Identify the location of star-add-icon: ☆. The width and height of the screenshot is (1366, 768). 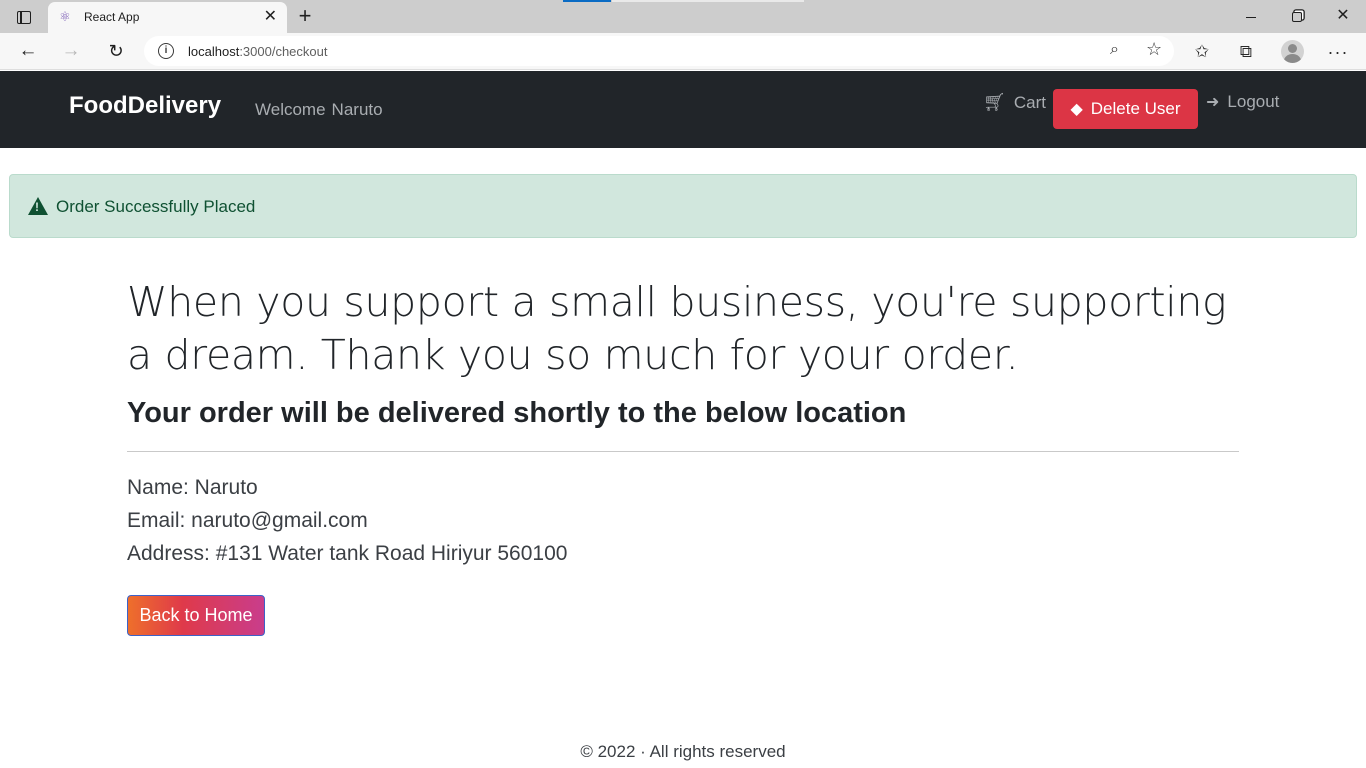
(1154, 49).